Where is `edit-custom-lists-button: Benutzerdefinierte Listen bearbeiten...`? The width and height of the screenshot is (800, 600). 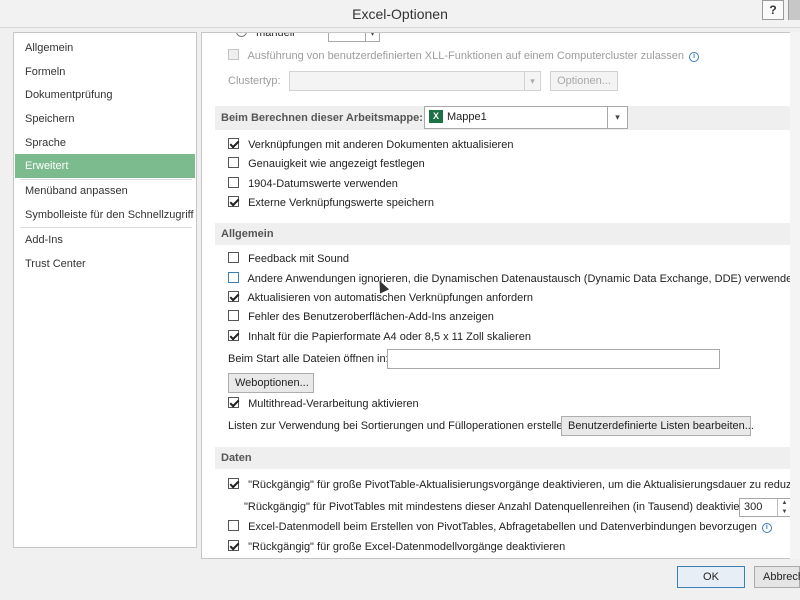
edit-custom-lists-button: Benutzerdefinierte Listen bearbeiten... is located at coordinates (657, 426).